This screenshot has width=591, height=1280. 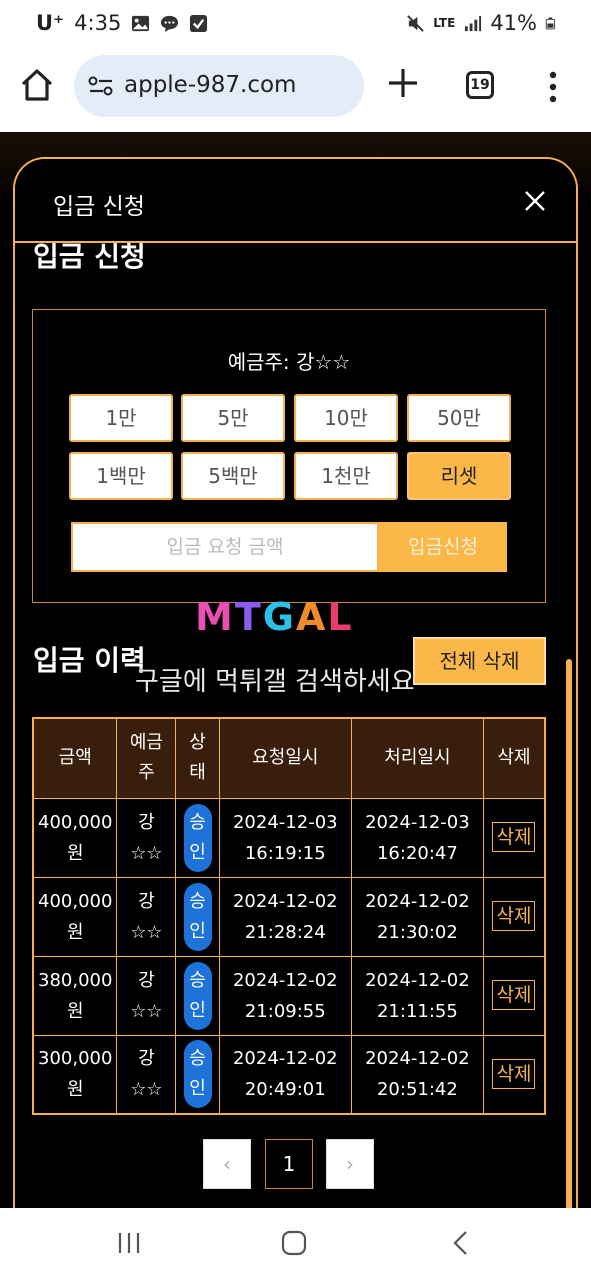 What do you see at coordinates (227, 1164) in the screenshot?
I see `prev-page-button: ‹` at bounding box center [227, 1164].